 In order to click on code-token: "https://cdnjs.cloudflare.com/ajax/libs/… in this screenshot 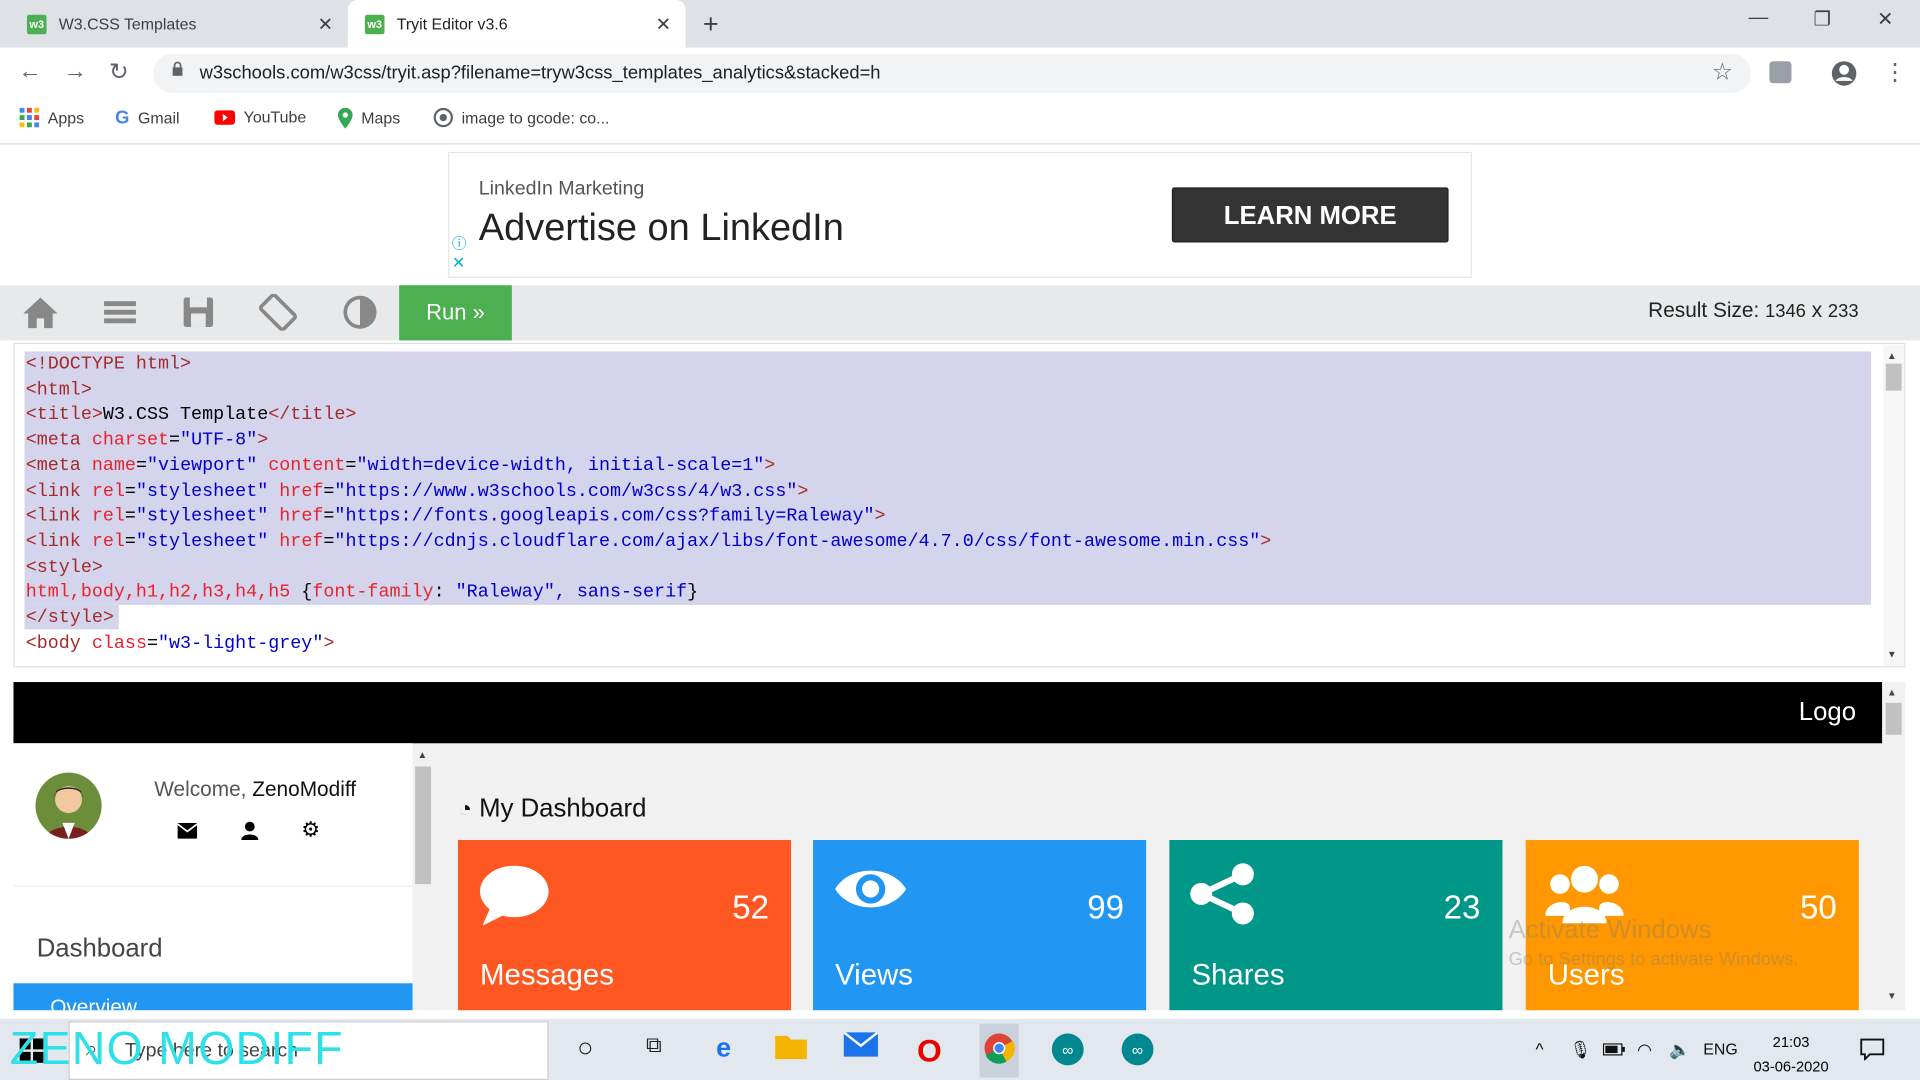, I will do `click(797, 542)`.